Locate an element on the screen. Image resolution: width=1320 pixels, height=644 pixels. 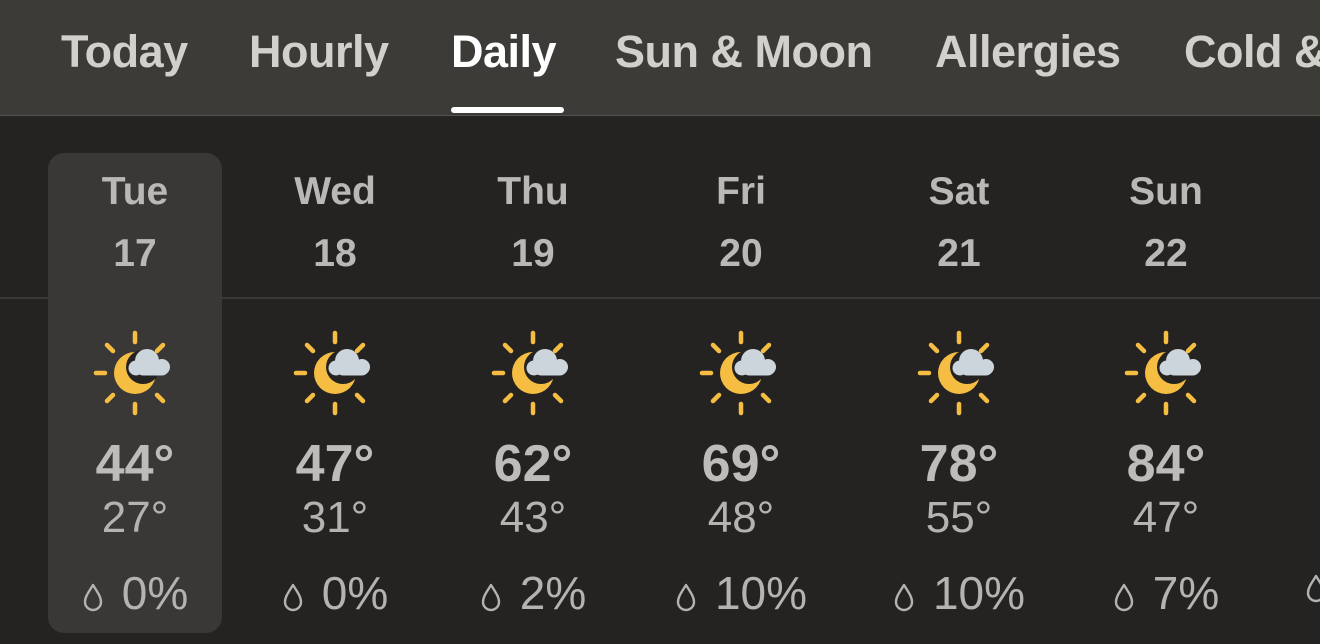
precip-value: 7% is located at coordinates (1186, 593).